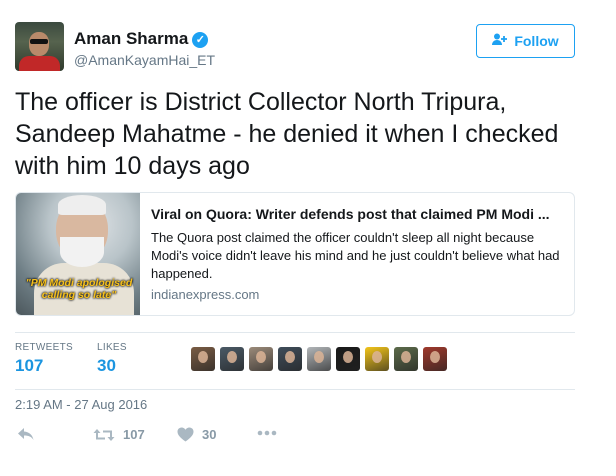 Image resolution: width=616 pixels, height=476 pixels. Describe the element at coordinates (119, 434) in the screenshot. I see `retweet-button: 107` at that location.